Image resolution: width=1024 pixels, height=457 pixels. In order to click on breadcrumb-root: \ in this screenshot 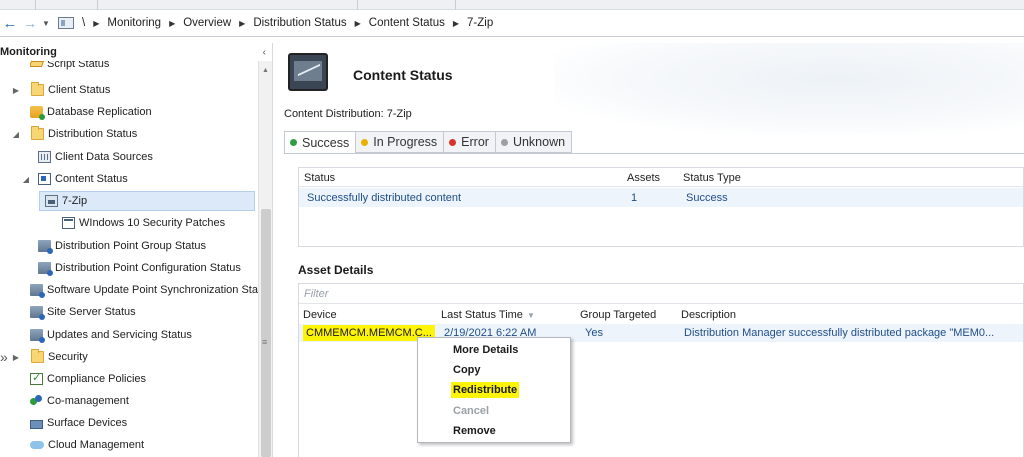, I will do `click(83, 23)`.